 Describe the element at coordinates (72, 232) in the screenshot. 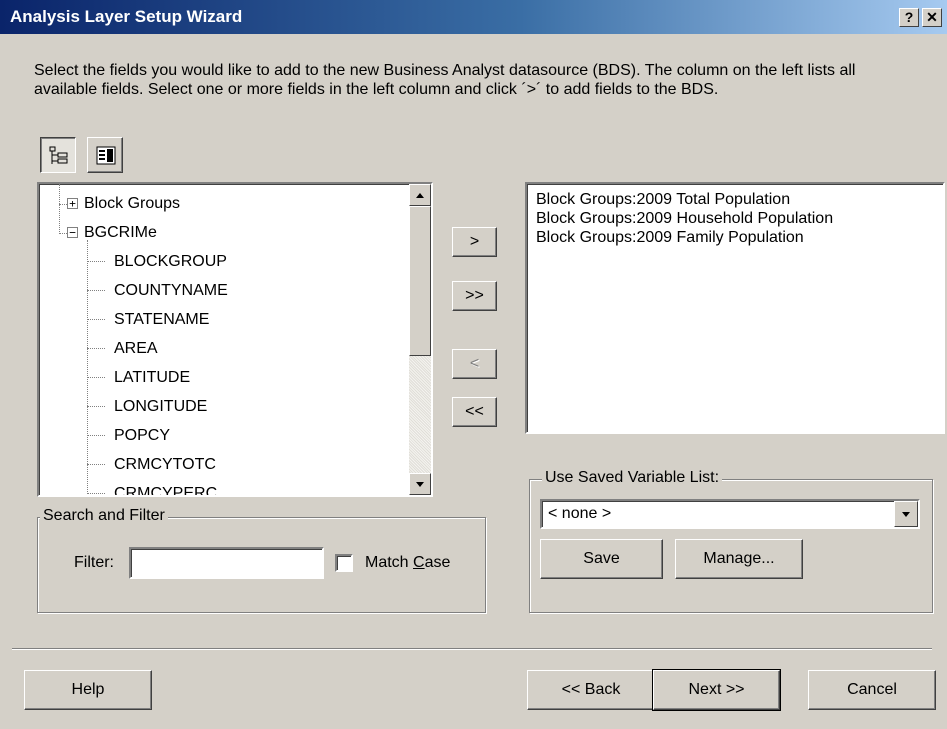

I see `collapse-icon: −` at that location.